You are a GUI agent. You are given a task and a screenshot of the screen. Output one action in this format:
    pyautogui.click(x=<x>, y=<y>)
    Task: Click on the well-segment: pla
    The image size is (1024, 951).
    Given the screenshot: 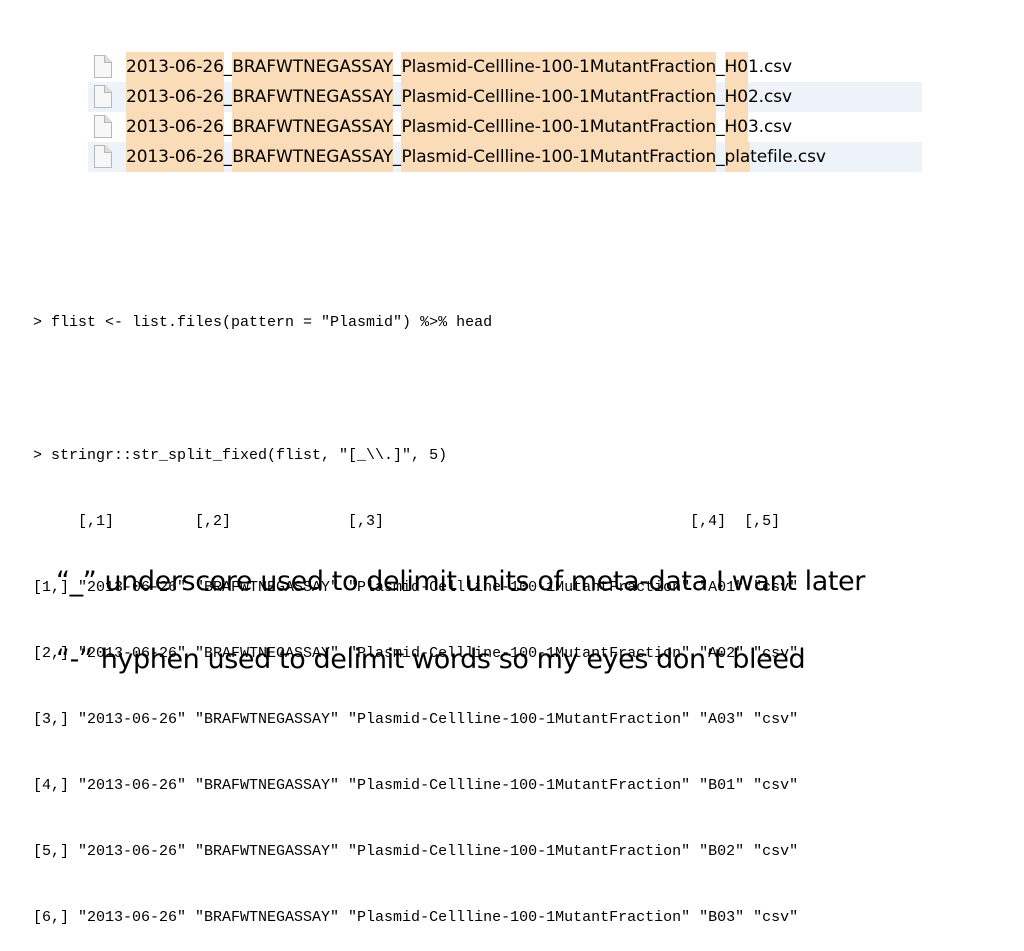 What is the action you would take?
    pyautogui.click(x=737, y=157)
    